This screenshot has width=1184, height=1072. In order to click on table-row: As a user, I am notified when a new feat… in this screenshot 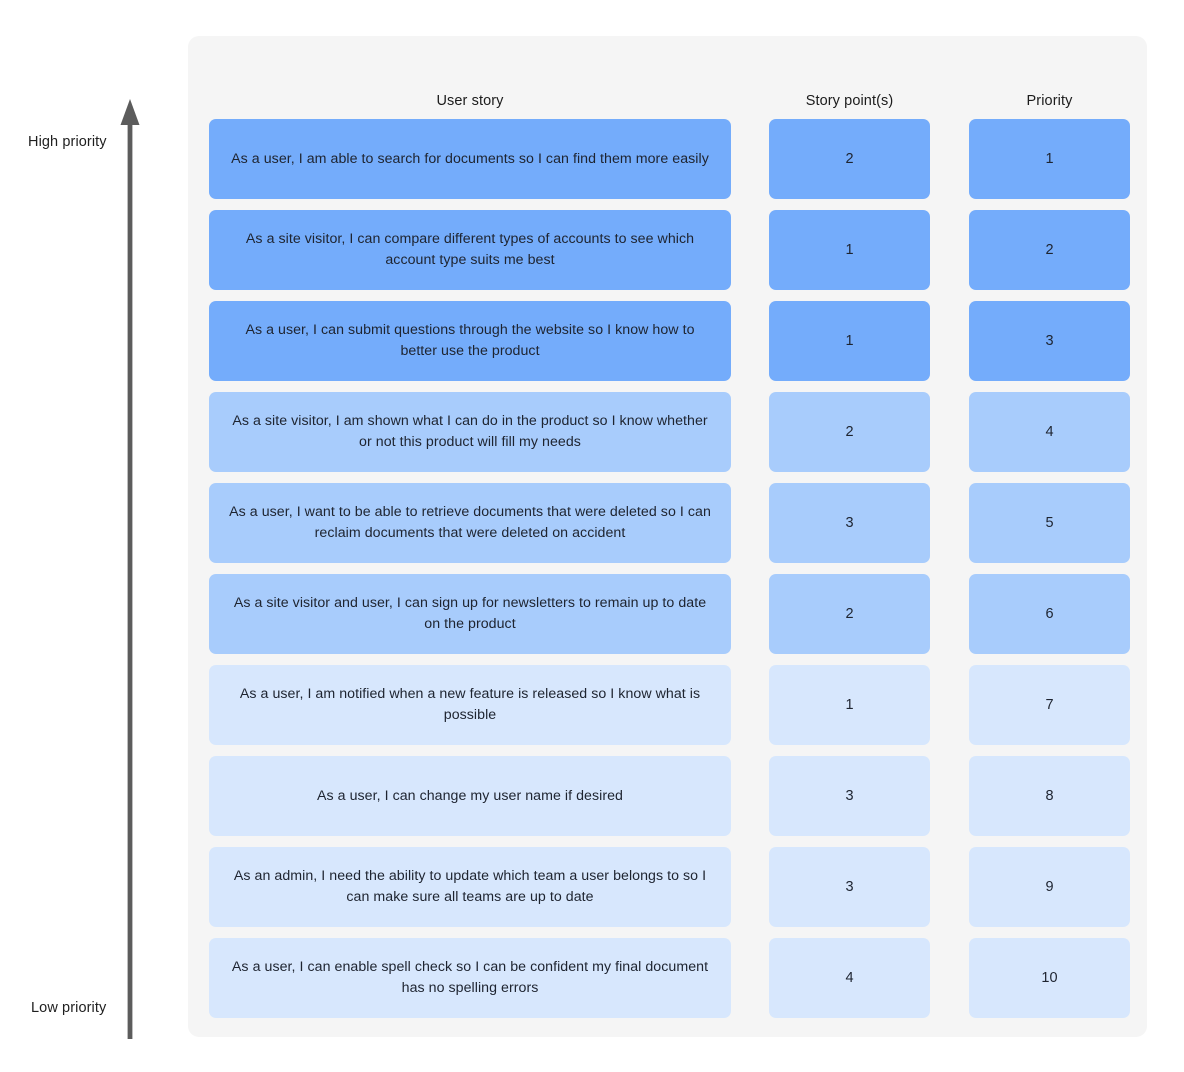, I will do `click(667, 705)`.